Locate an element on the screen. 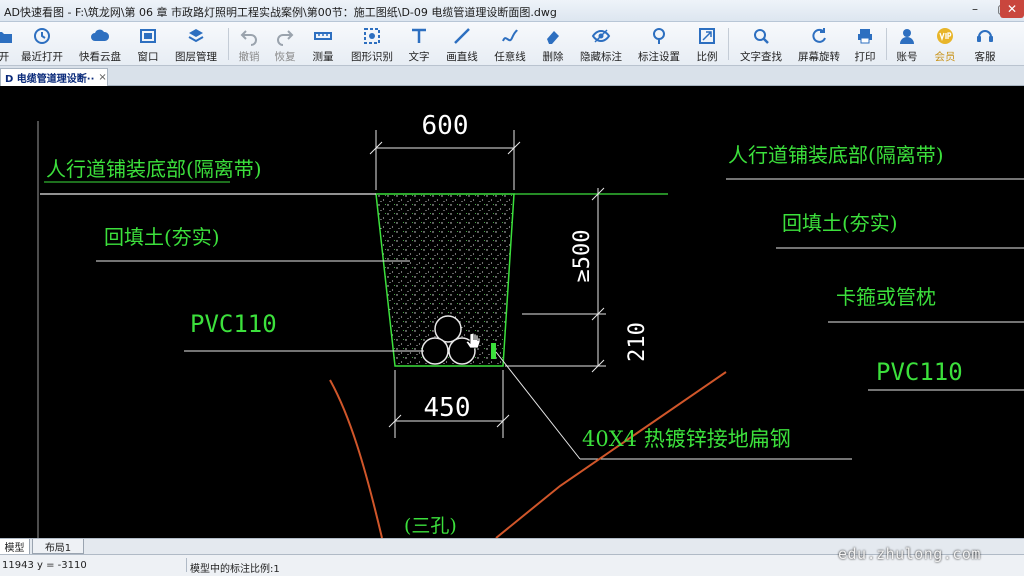  document-tab-bar: D 电缆管道理设断·· × is located at coordinates (512, 76).